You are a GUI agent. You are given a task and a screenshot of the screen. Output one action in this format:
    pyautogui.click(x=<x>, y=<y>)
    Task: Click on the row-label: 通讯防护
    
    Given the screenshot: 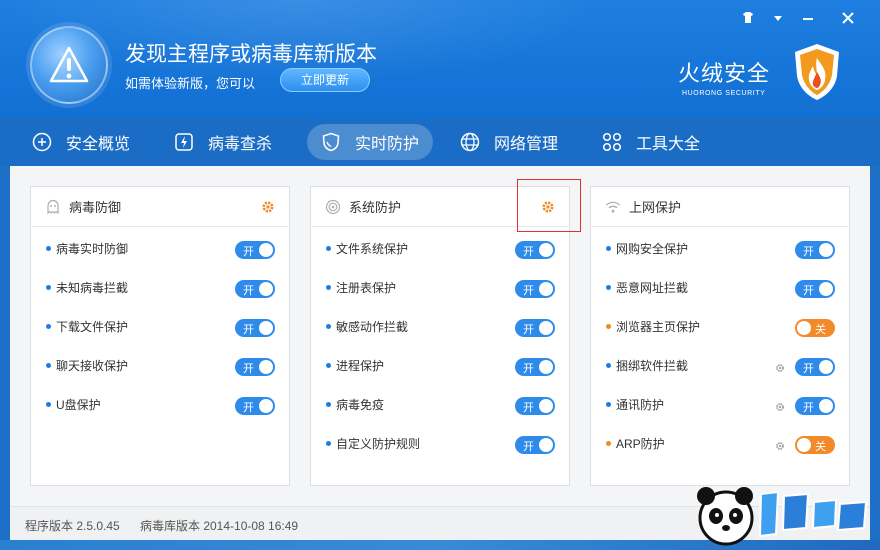 What is the action you would take?
    pyautogui.click(x=640, y=405)
    